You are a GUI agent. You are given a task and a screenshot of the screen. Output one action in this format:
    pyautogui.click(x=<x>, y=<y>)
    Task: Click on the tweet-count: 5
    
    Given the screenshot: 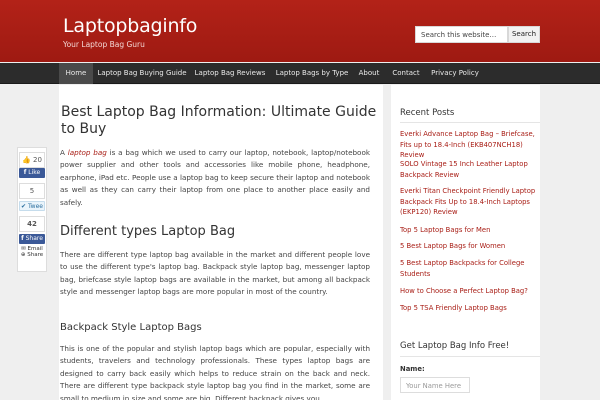 What is the action you would take?
    pyautogui.click(x=32, y=191)
    